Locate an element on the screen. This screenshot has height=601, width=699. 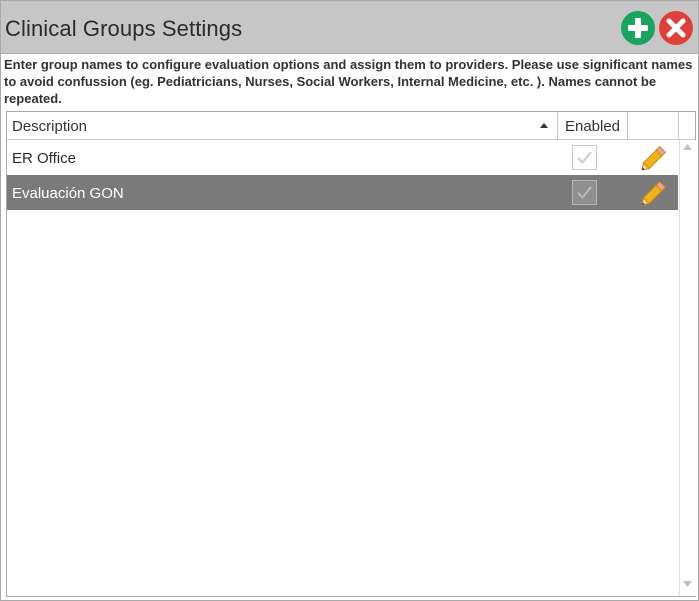
add-group-button is located at coordinates (638, 28).